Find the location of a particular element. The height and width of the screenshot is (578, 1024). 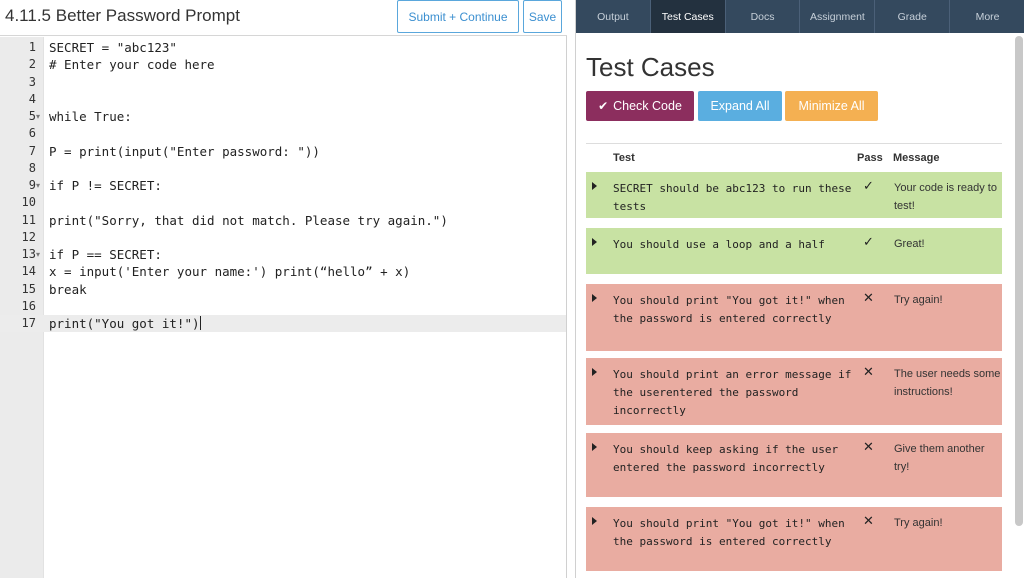

column-header-message: Message is located at coordinates (916, 158).